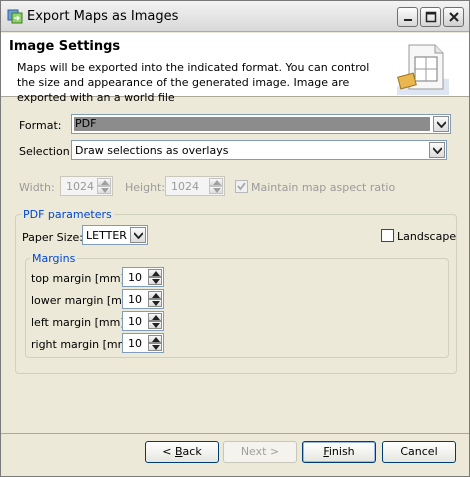 The image size is (470, 477). What do you see at coordinates (82, 344) in the screenshot?
I see `right-margin-label: right margin [mm]` at bounding box center [82, 344].